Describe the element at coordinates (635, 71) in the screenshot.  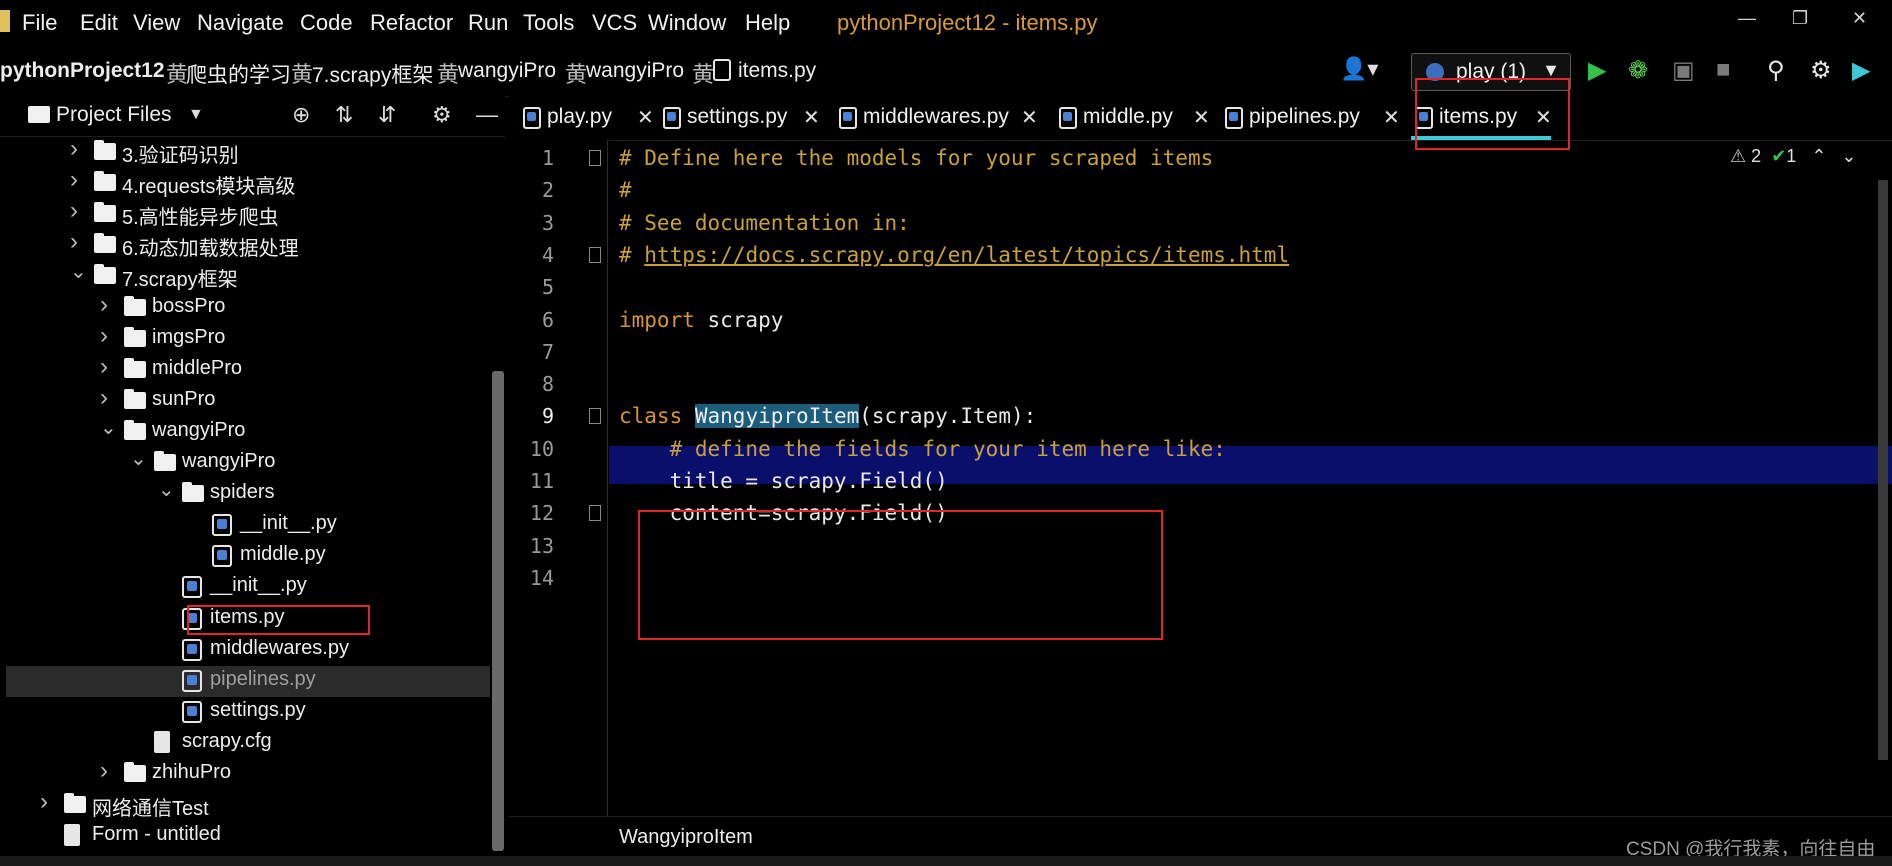
I see `breadcrumb-package: wangyiPro` at that location.